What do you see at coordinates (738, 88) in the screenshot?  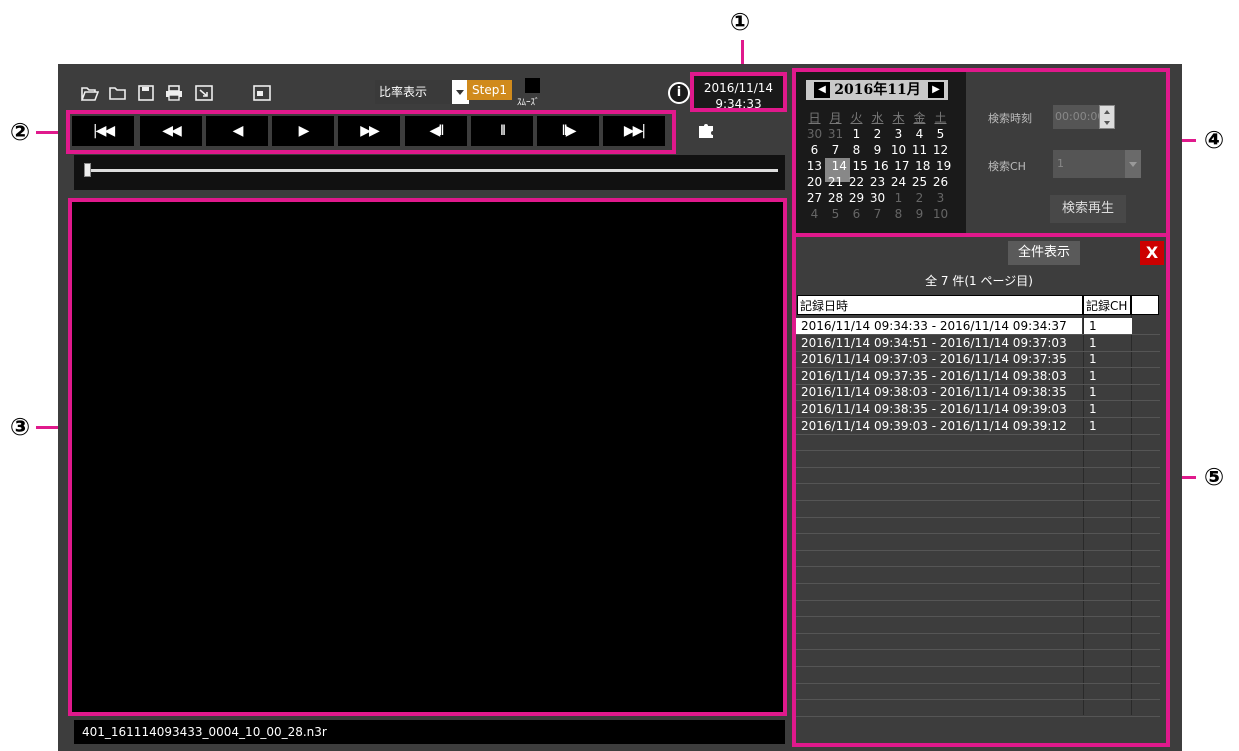 I see `current-date: 2016/11/14` at bounding box center [738, 88].